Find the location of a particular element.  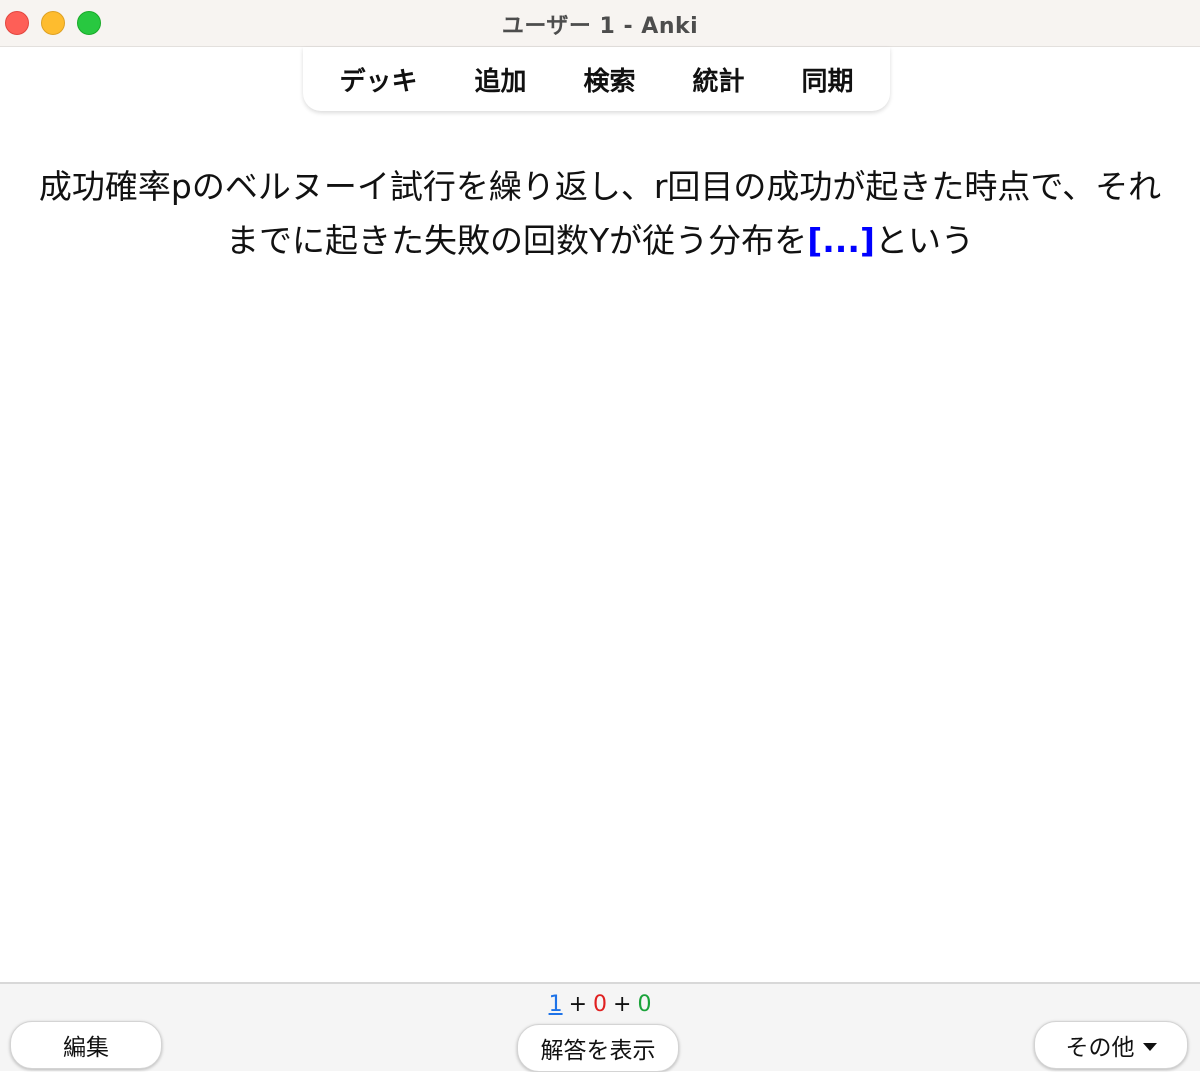

edit-button-label: 編集 is located at coordinates (86, 1048).